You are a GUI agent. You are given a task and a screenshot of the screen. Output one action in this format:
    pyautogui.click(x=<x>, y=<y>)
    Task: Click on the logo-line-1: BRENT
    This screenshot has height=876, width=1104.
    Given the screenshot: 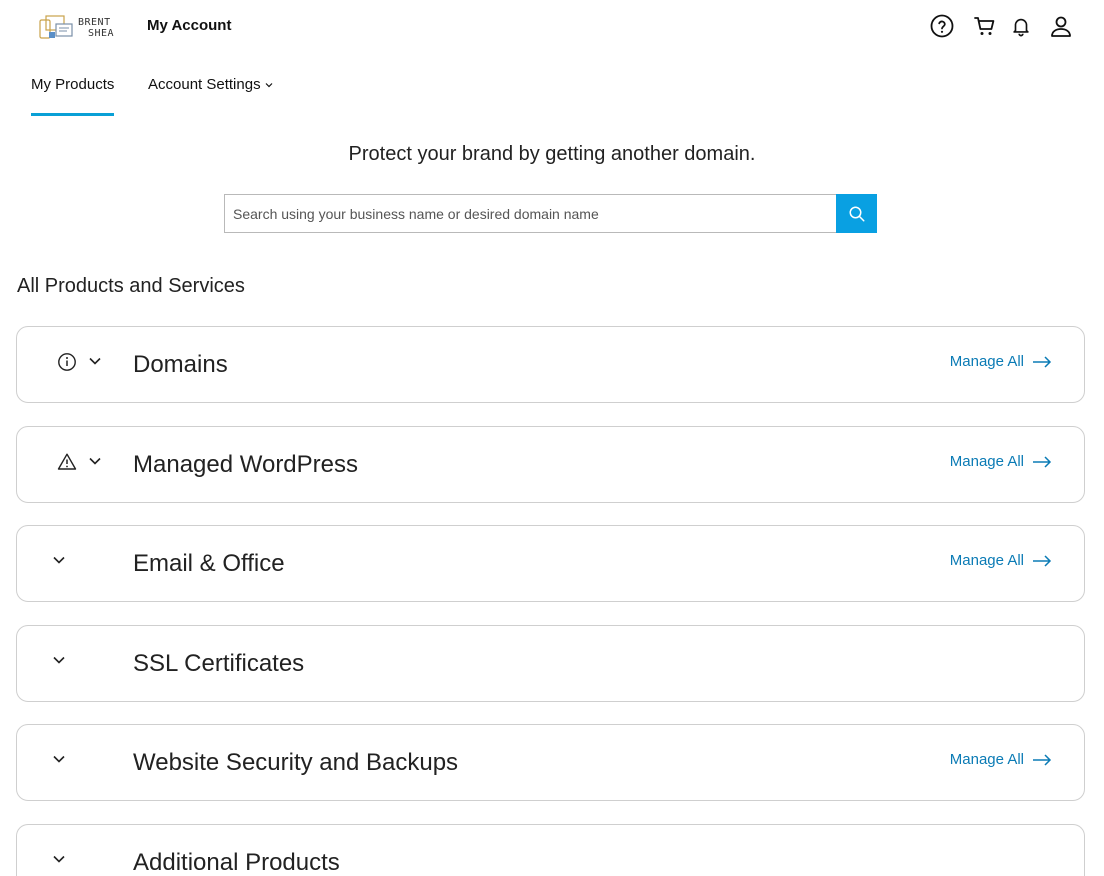 What is the action you would take?
    pyautogui.click(x=94, y=22)
    